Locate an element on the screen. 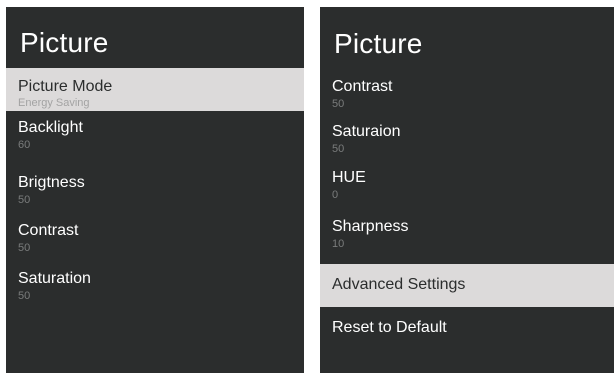 This screenshot has width=614, height=374. menu-item-label: Backlight is located at coordinates (50, 127).